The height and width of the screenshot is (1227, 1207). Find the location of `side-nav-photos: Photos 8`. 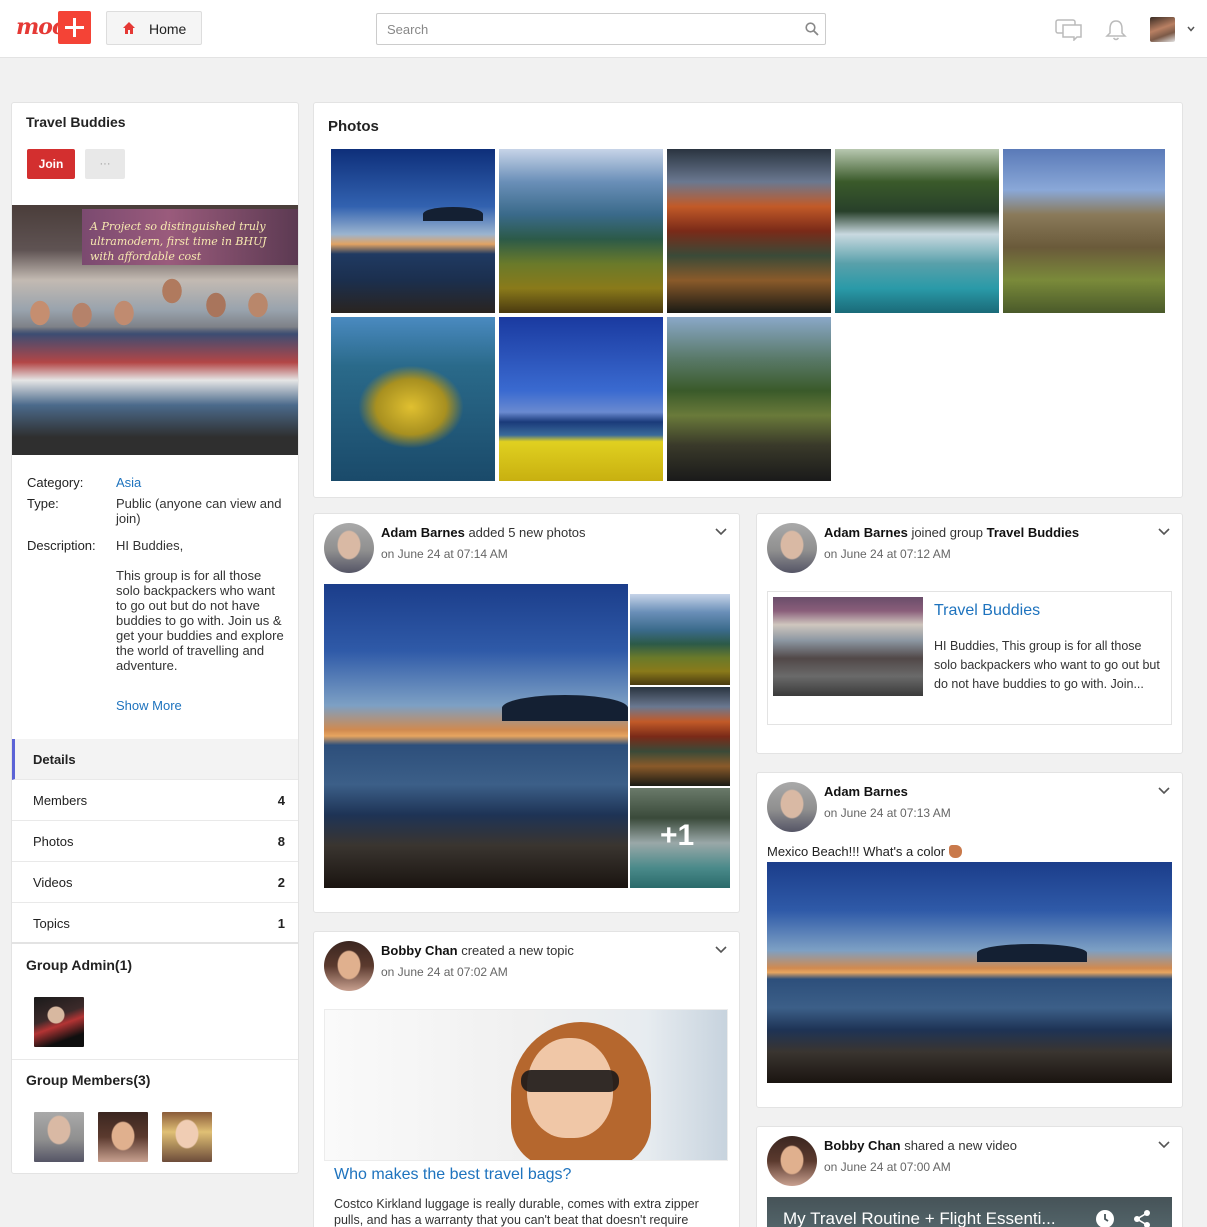

side-nav-photos: Photos 8 is located at coordinates (155, 841).